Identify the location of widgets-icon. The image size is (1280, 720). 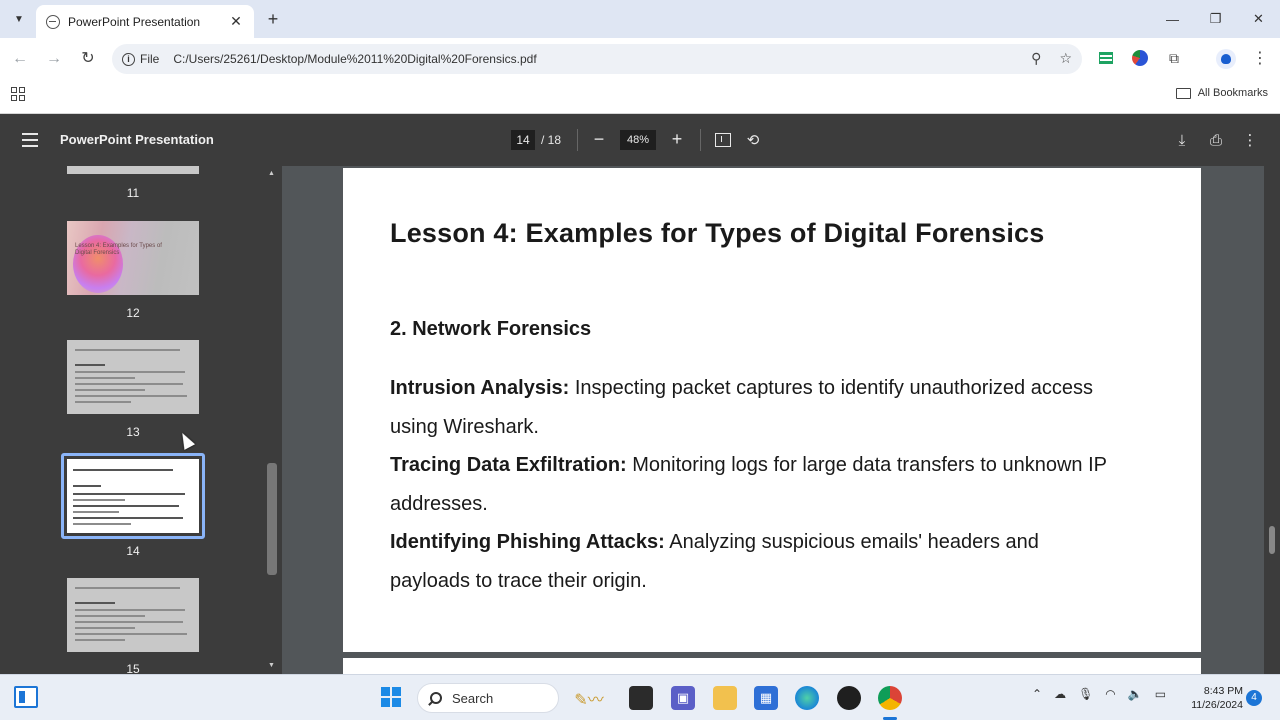
(26, 697).